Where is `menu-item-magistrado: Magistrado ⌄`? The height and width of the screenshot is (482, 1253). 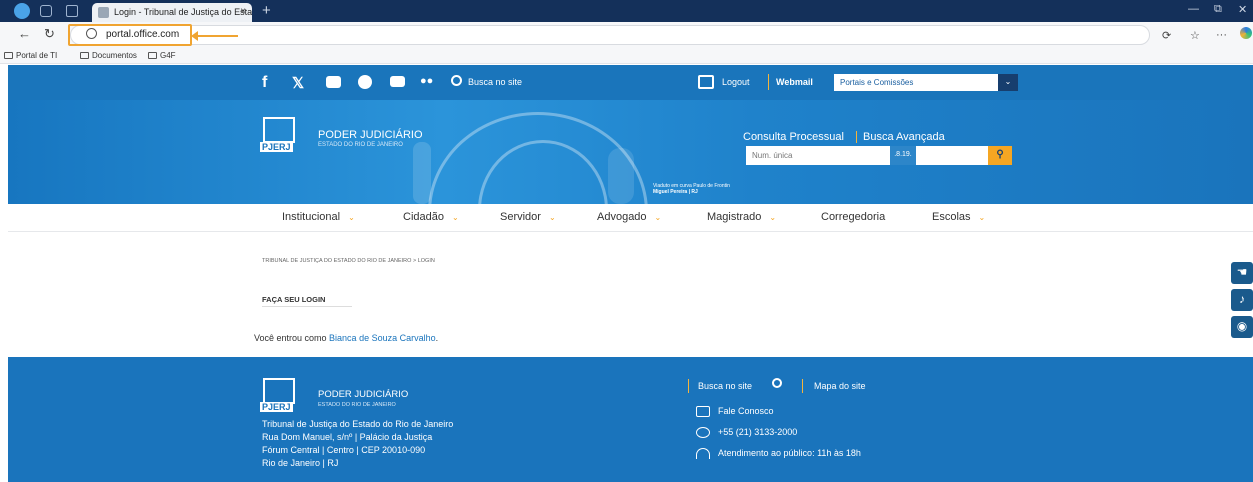
menu-item-magistrado: Magistrado ⌄ is located at coordinates (741, 217).